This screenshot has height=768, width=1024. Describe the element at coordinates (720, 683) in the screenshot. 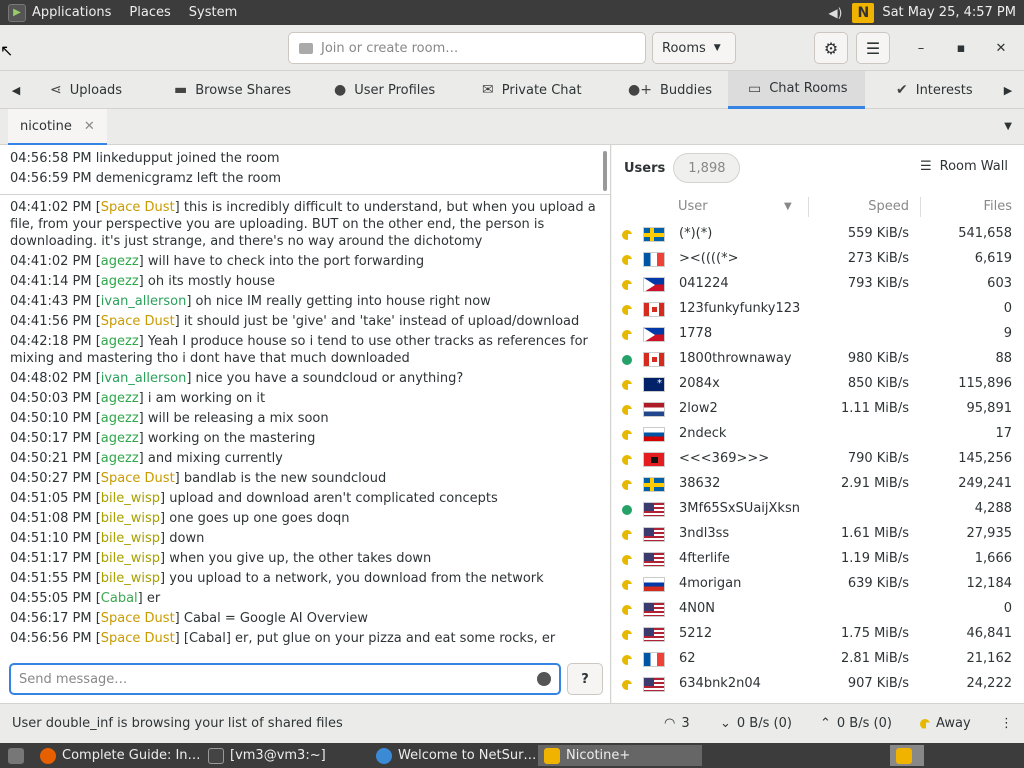

I see `user-name: 634bnk2n04` at that location.